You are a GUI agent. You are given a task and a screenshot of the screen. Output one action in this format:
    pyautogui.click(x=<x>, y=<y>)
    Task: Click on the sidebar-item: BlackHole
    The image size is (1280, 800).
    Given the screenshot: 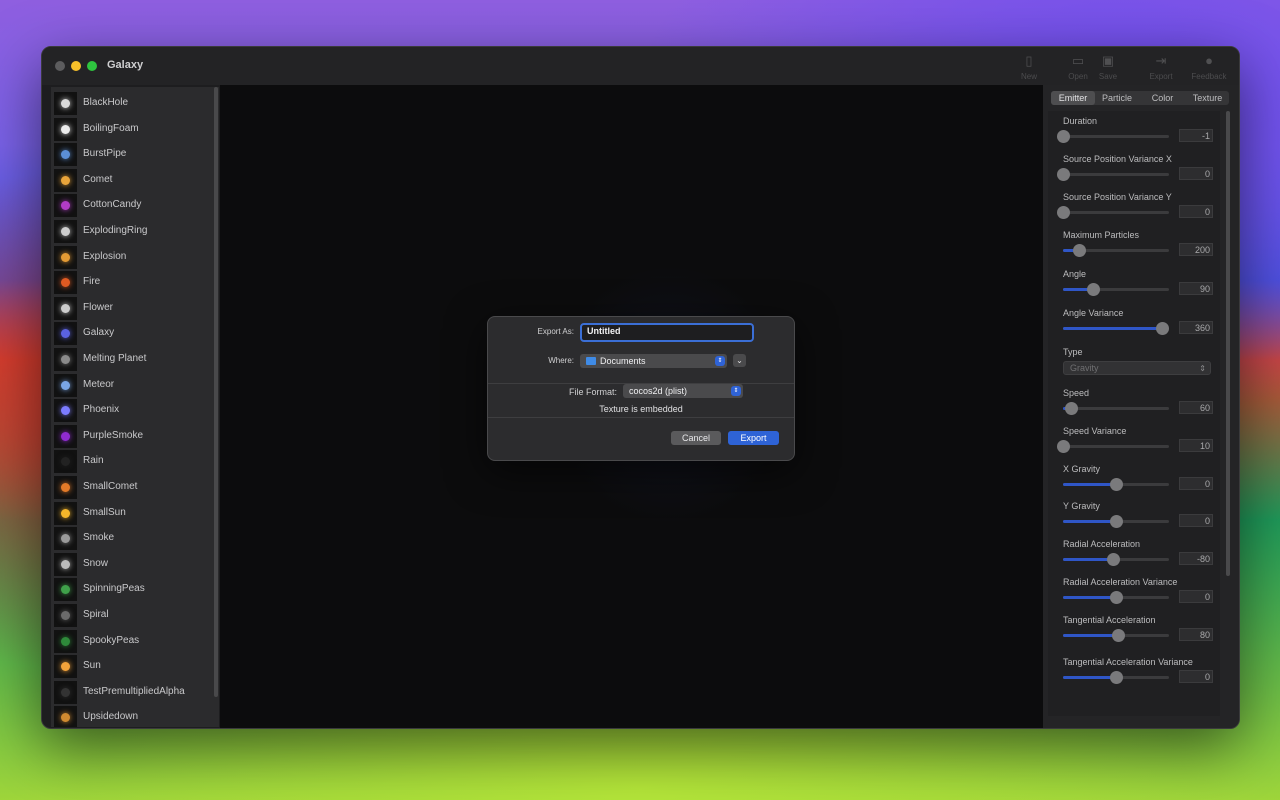 What is the action you would take?
    pyautogui.click(x=135, y=103)
    